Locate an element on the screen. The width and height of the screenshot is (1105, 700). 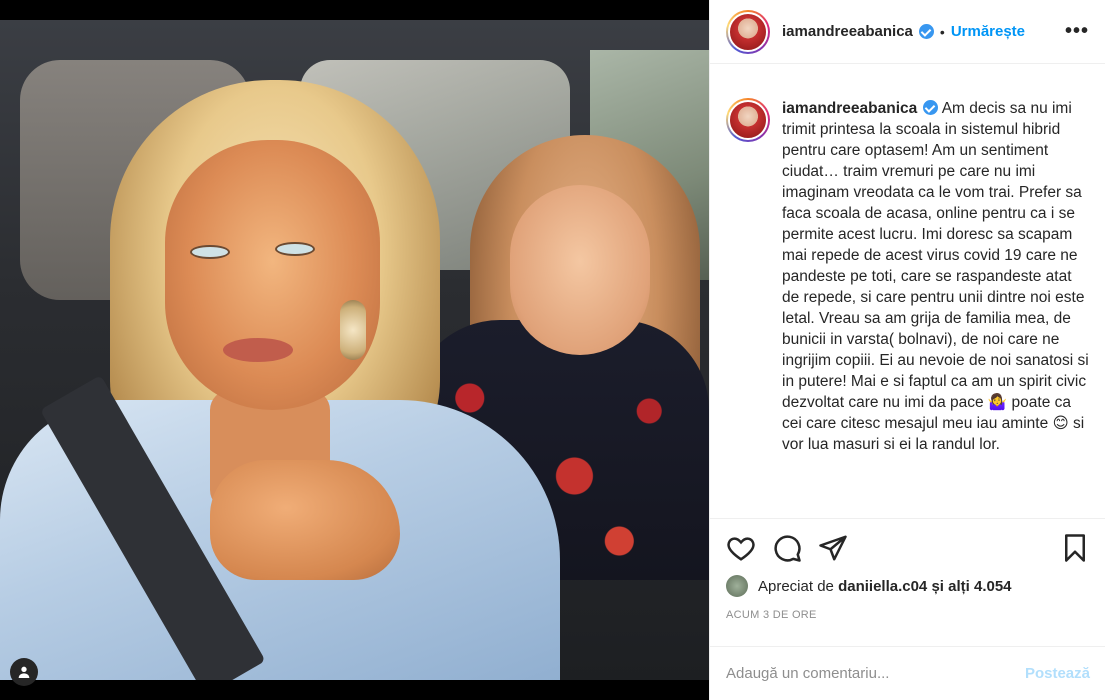
post-comment-button: Postează is located at coordinates (1057, 673).